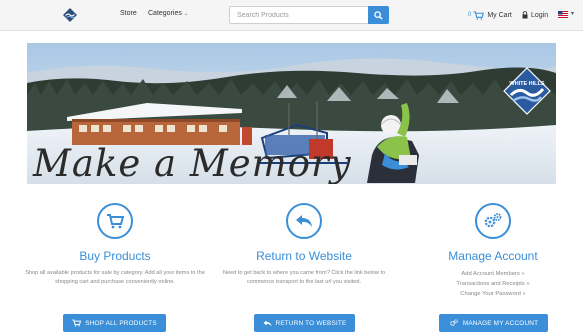  Describe the element at coordinates (527, 91) in the screenshot. I see `white-hills-logo-icon: WHITE HILLS` at that location.